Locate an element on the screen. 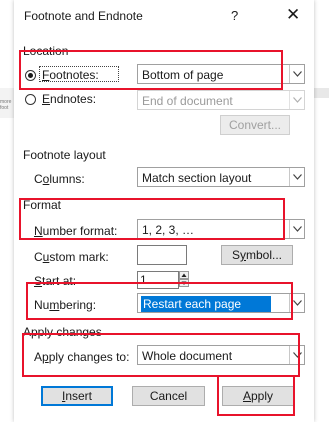 The image size is (329, 422). dialog-title: Footnote and Endnote is located at coordinates (83, 16).